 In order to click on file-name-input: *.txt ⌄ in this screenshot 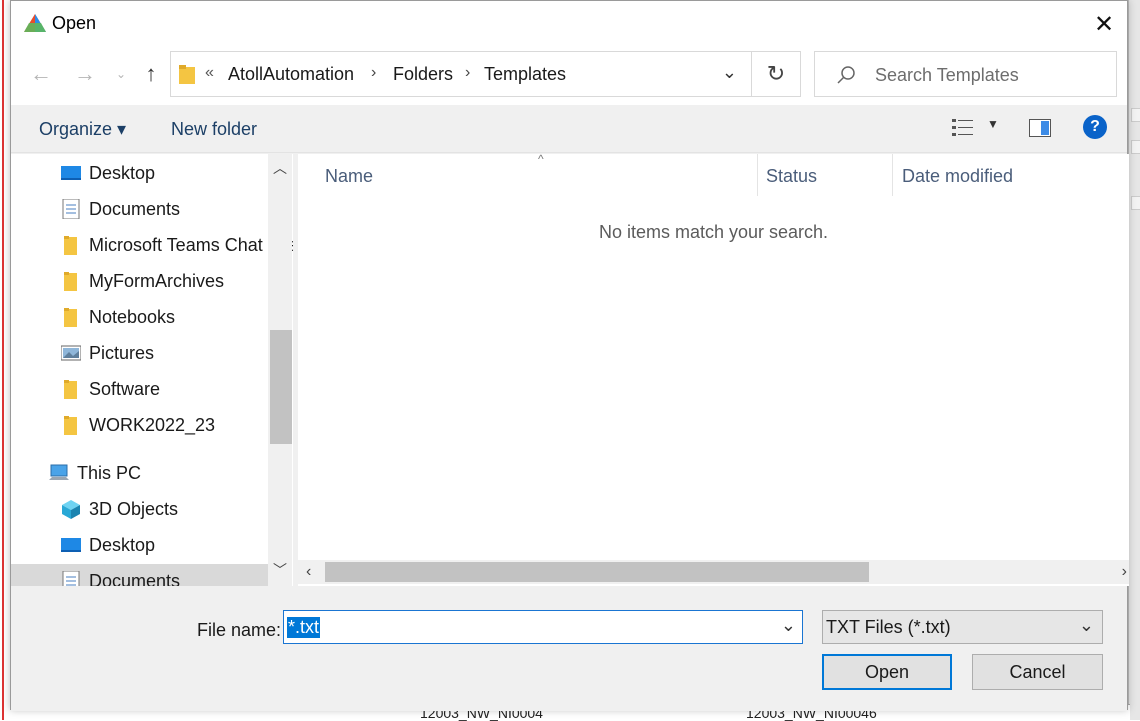, I will do `click(543, 627)`.